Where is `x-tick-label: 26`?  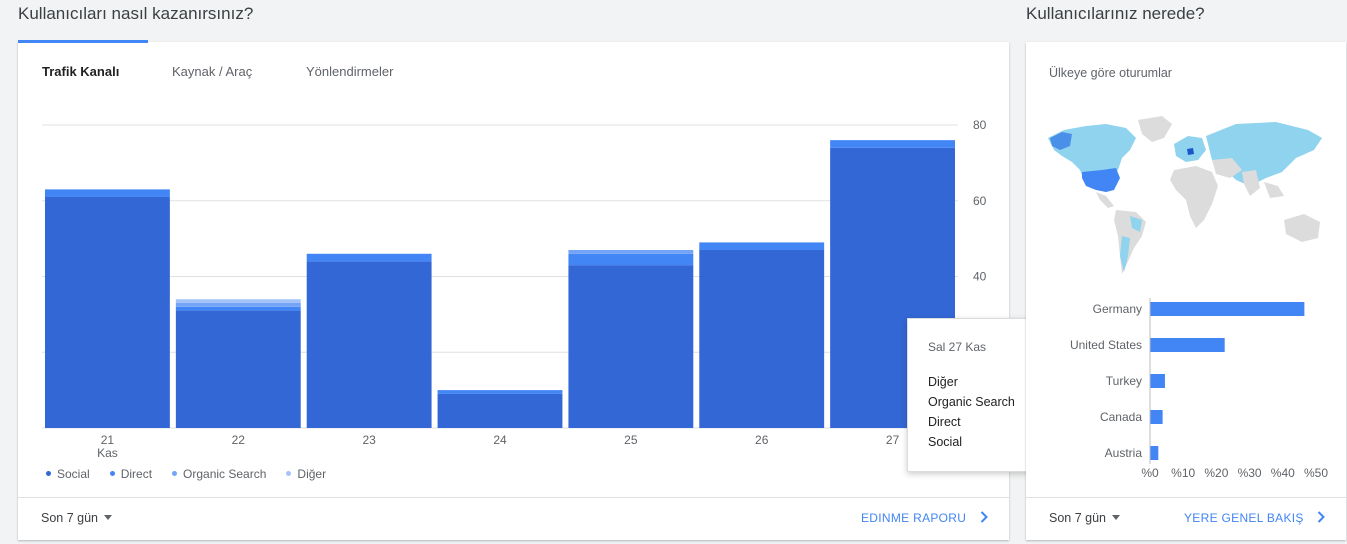 x-tick-label: 26 is located at coordinates (762, 440).